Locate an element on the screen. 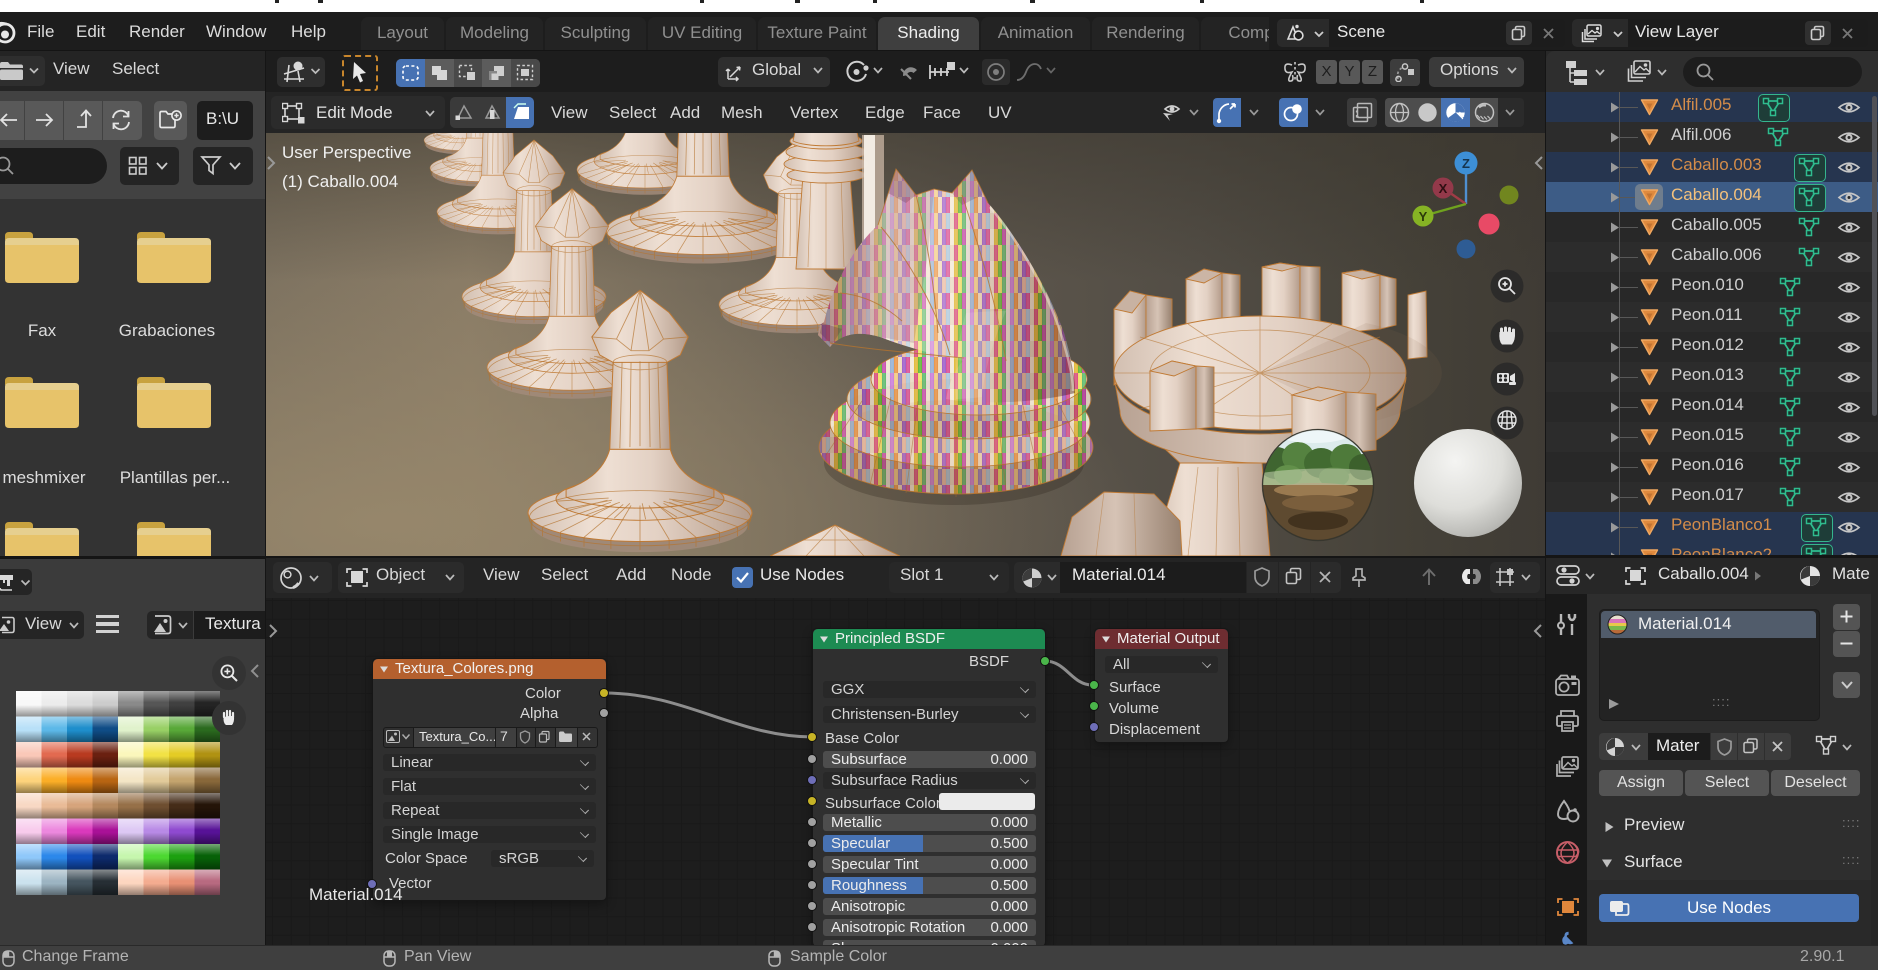  svg-text: meshmixer is located at coordinates (43, 477).